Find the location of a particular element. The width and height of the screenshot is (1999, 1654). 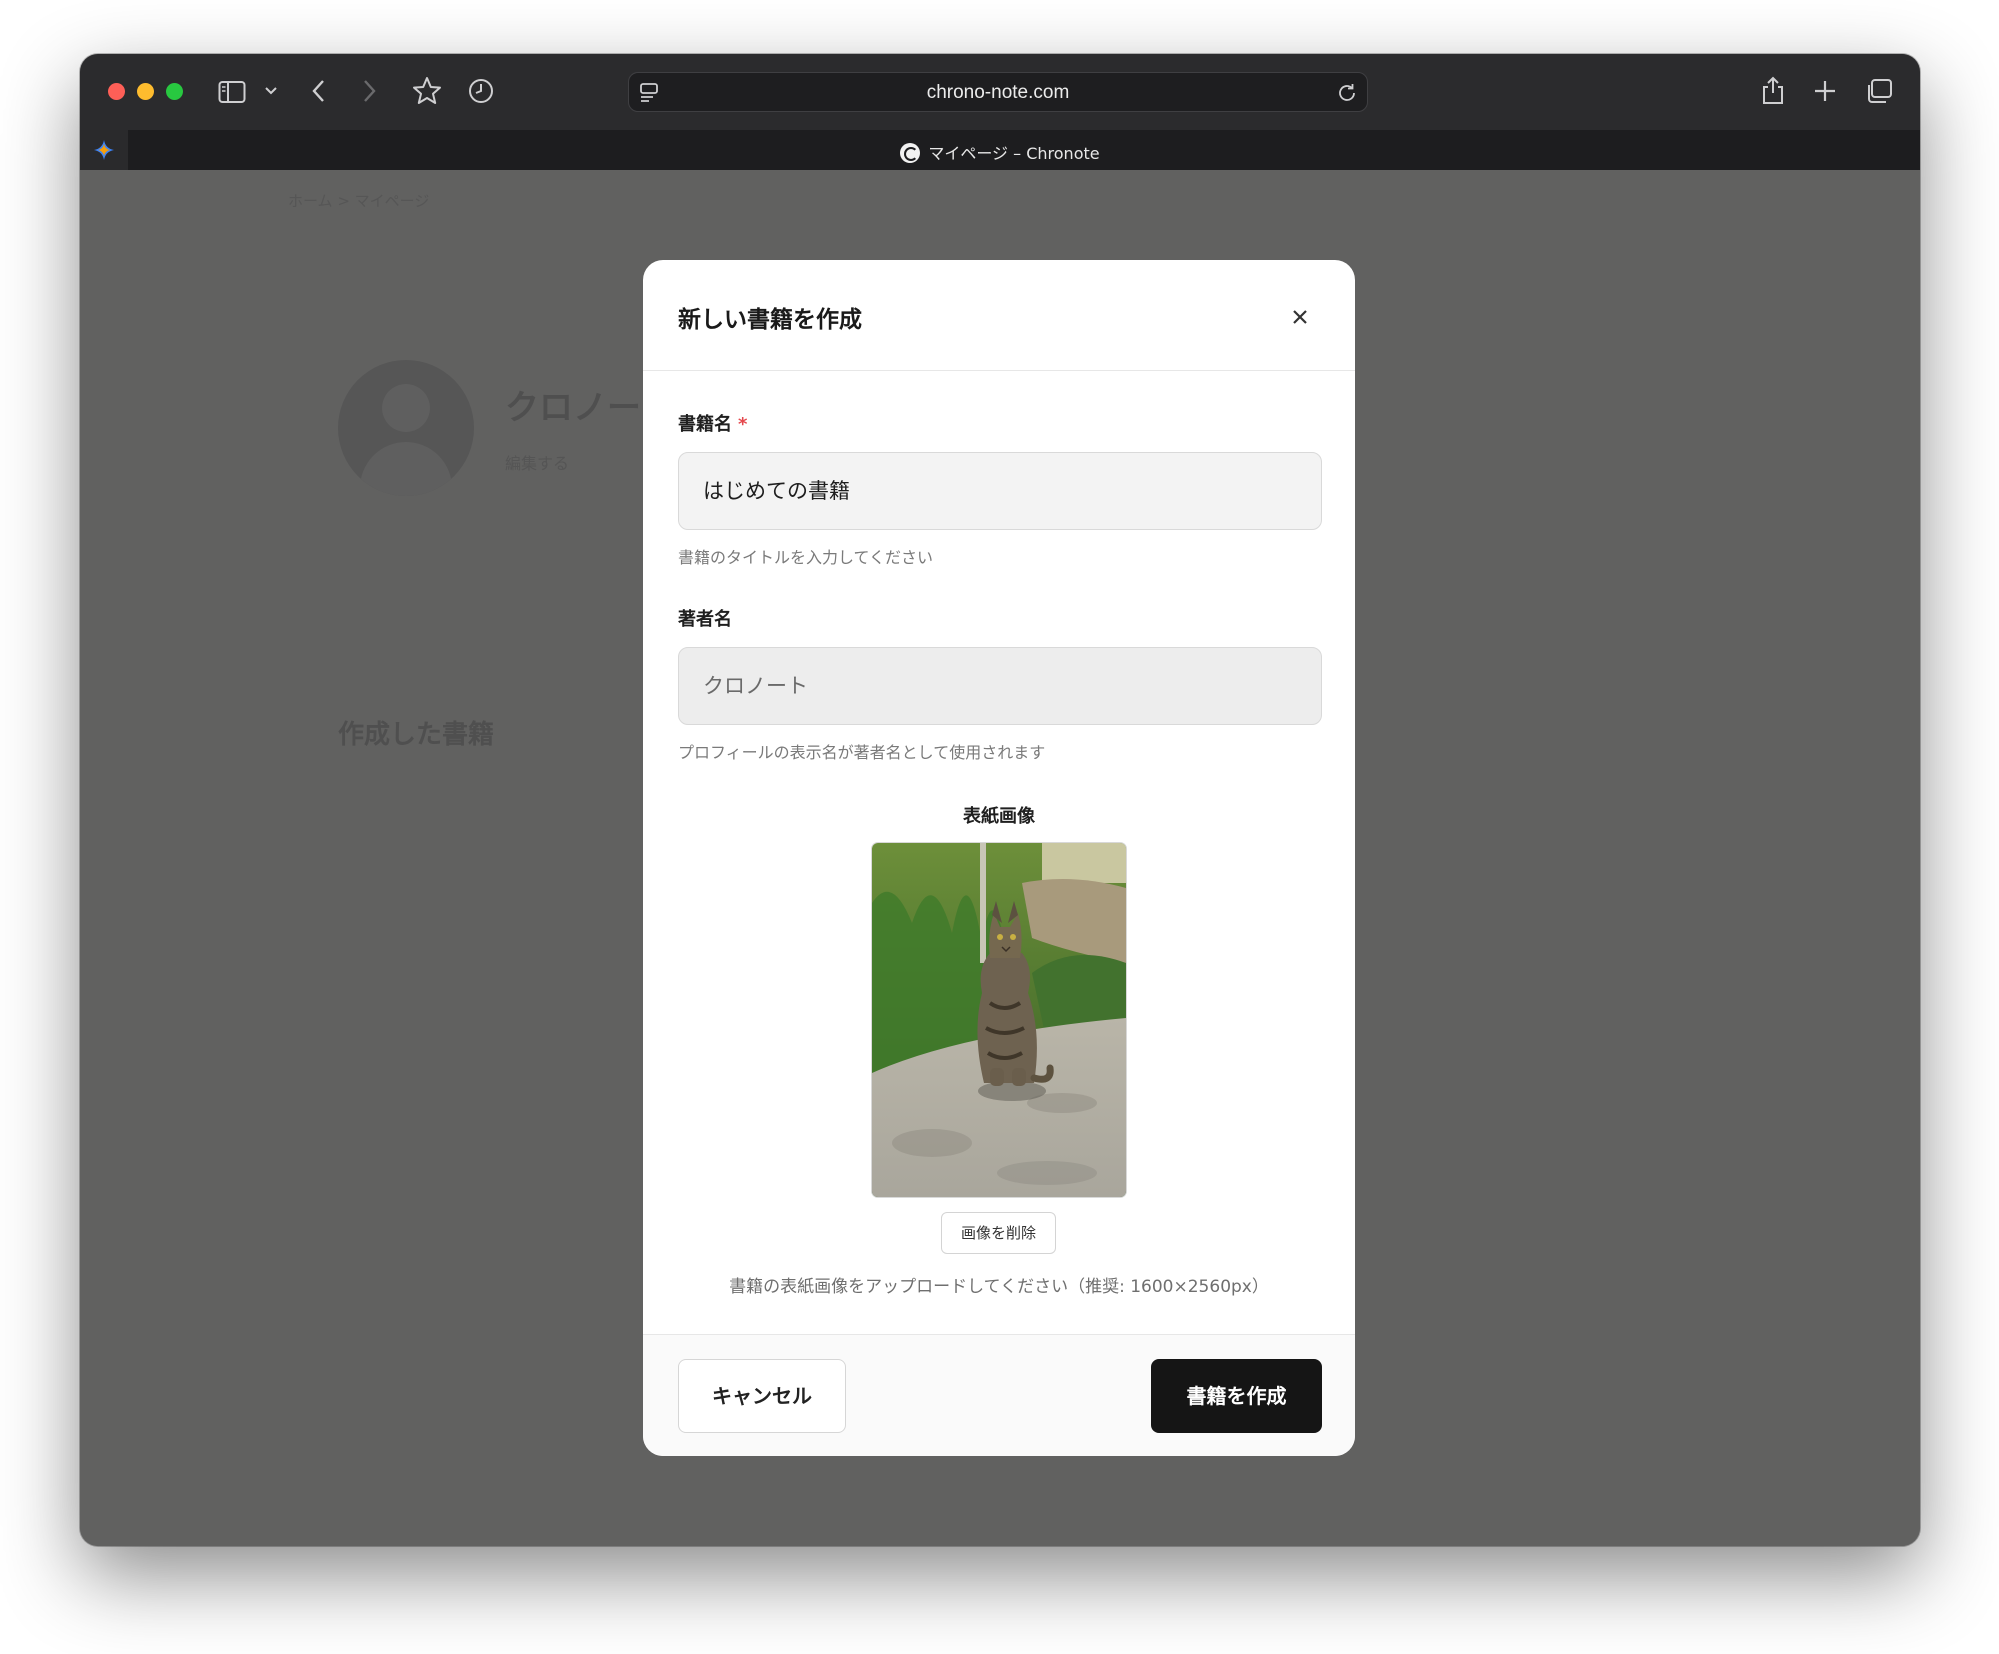

address-bar: chrono-note.com is located at coordinates (998, 92).